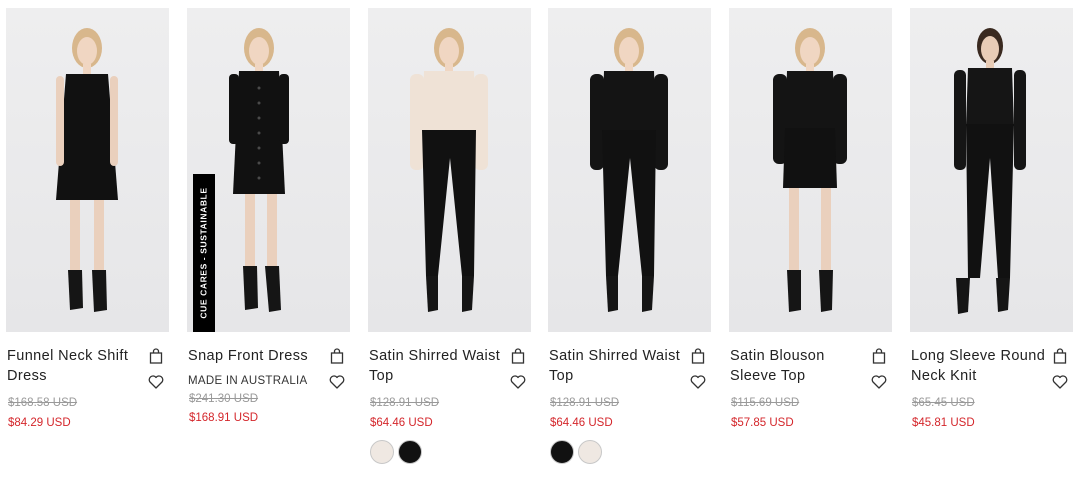 The height and width of the screenshot is (477, 1080). I want to click on original-price: $241.30 USD, so click(224, 399).